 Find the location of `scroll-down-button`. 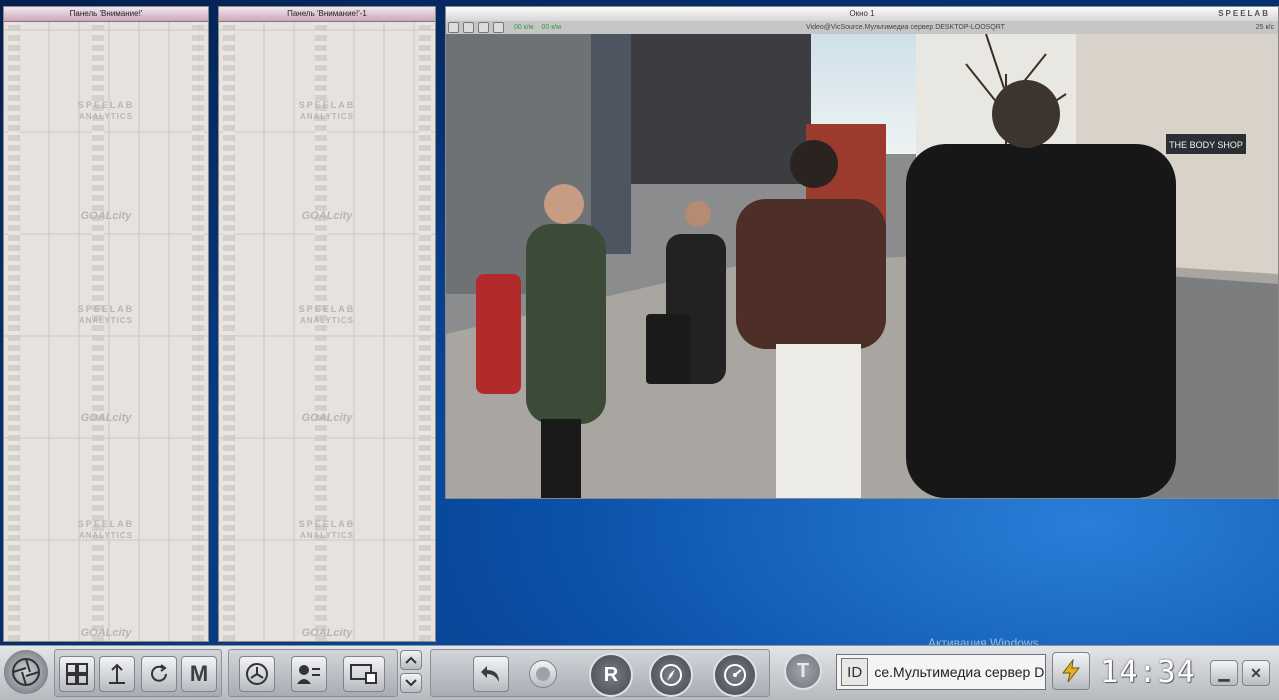

scroll-down-button is located at coordinates (411, 683).